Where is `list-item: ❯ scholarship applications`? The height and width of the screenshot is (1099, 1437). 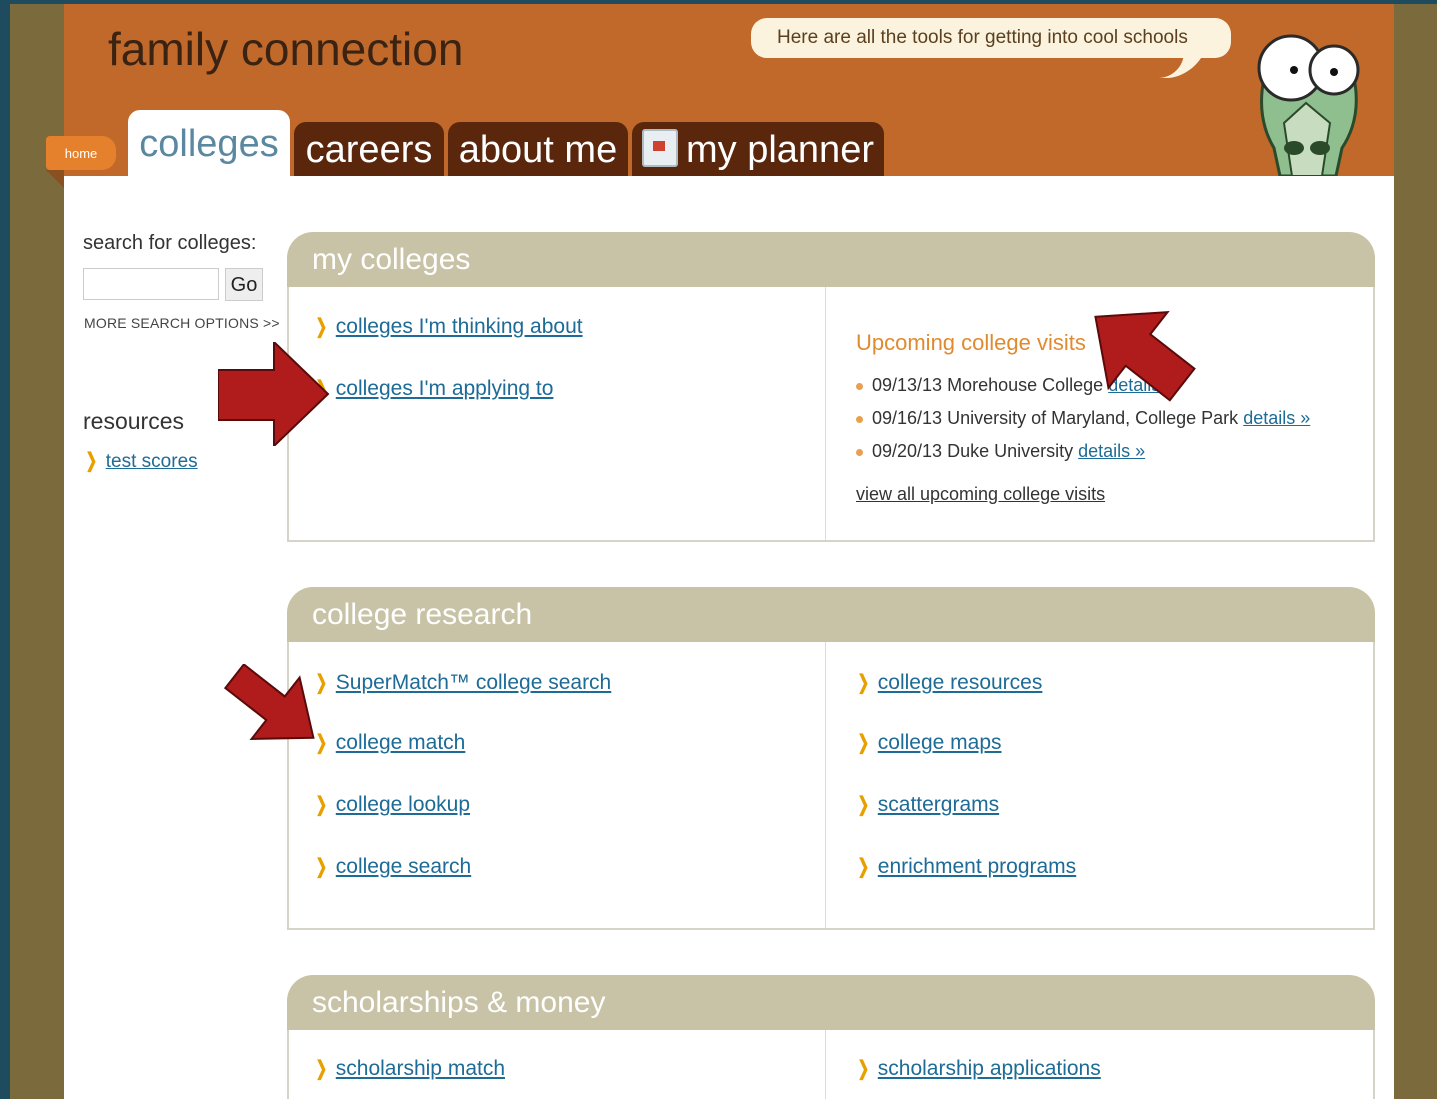
list-item: ❯ scholarship applications is located at coordinates (978, 1068).